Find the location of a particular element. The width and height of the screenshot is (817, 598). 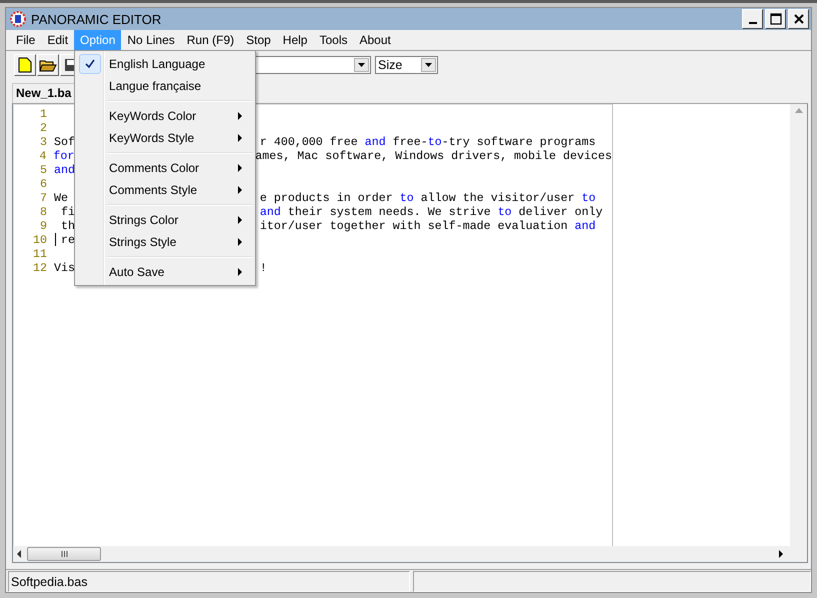

code-text: e products in order is located at coordinates (327, 198).